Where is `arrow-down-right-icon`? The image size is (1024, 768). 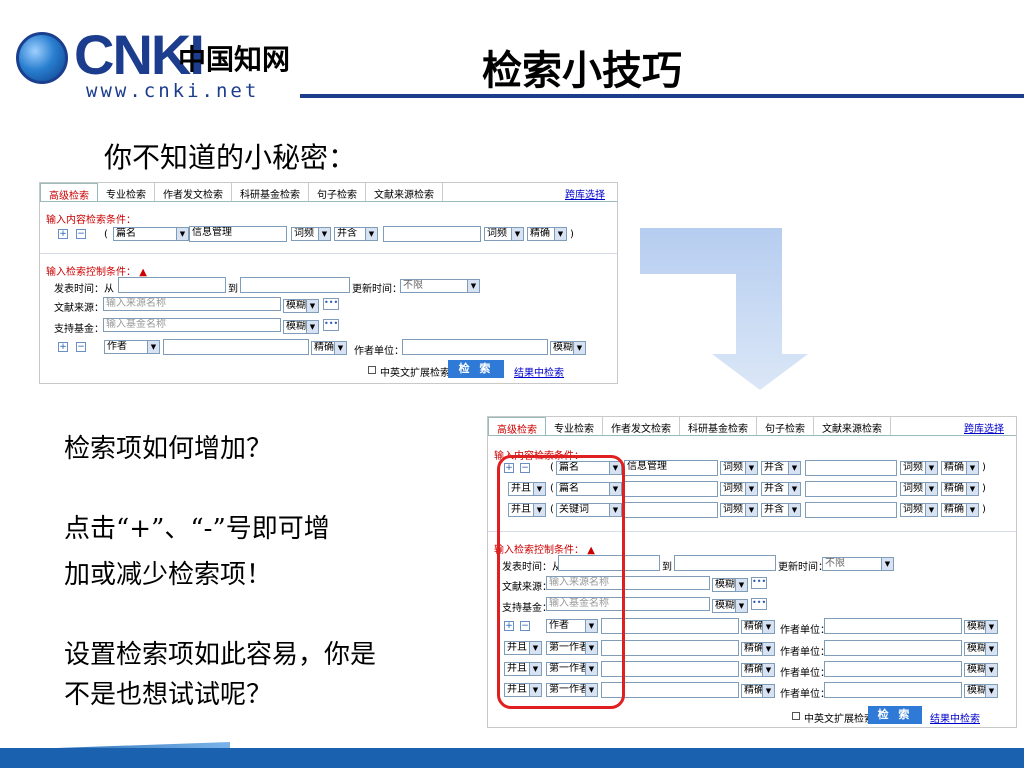 arrow-down-right-icon is located at coordinates (724, 309).